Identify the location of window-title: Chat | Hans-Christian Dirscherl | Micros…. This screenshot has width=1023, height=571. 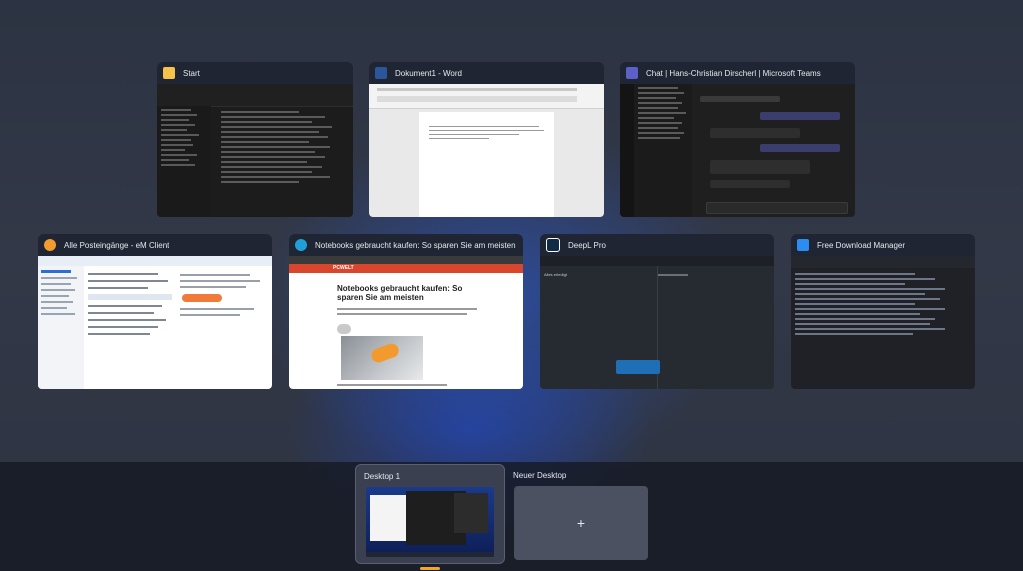
(733, 73).